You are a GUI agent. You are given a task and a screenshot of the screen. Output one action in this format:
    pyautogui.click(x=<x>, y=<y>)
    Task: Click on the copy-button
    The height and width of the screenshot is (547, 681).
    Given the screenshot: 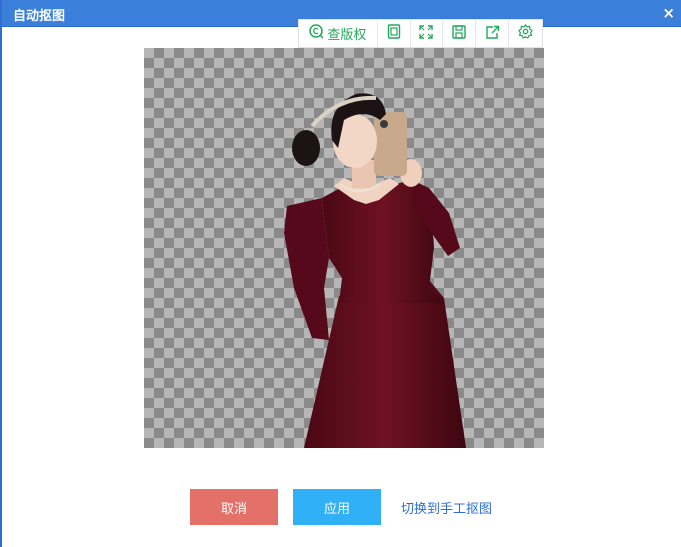 What is the action you would take?
    pyautogui.click(x=394, y=33)
    